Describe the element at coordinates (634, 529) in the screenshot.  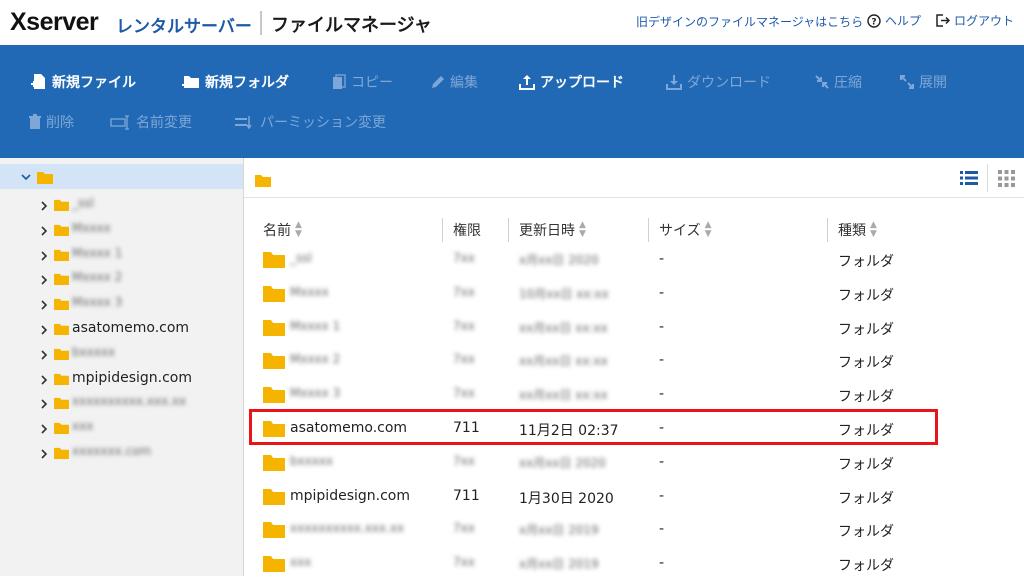
I see `table-row: xxxxxxxxxx.xxx.xx 7xx x月xx日 2019 - フォルダ` at that location.